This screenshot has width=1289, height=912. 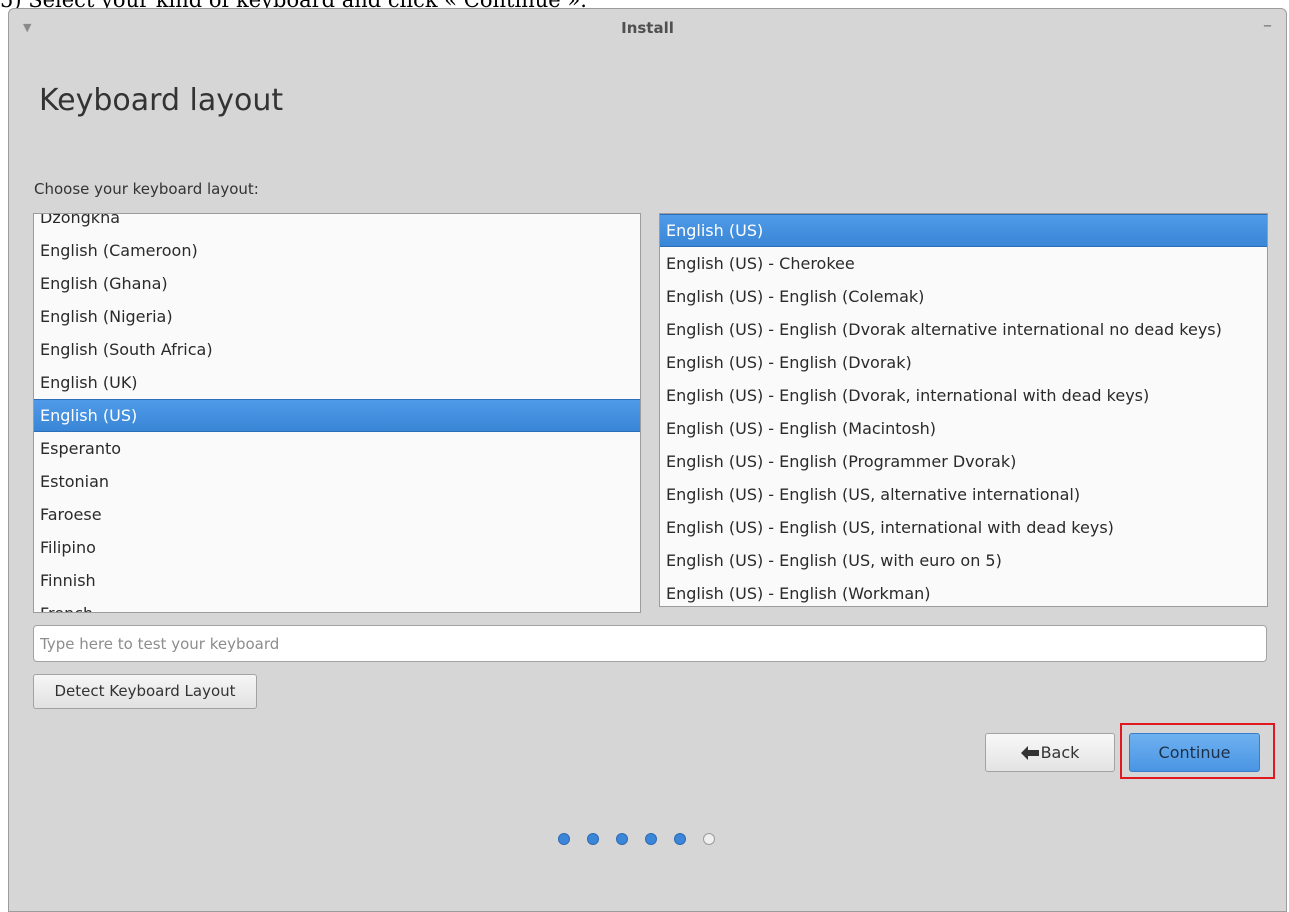 What do you see at coordinates (337, 481) in the screenshot?
I see `layout-list-item: Estonian` at bounding box center [337, 481].